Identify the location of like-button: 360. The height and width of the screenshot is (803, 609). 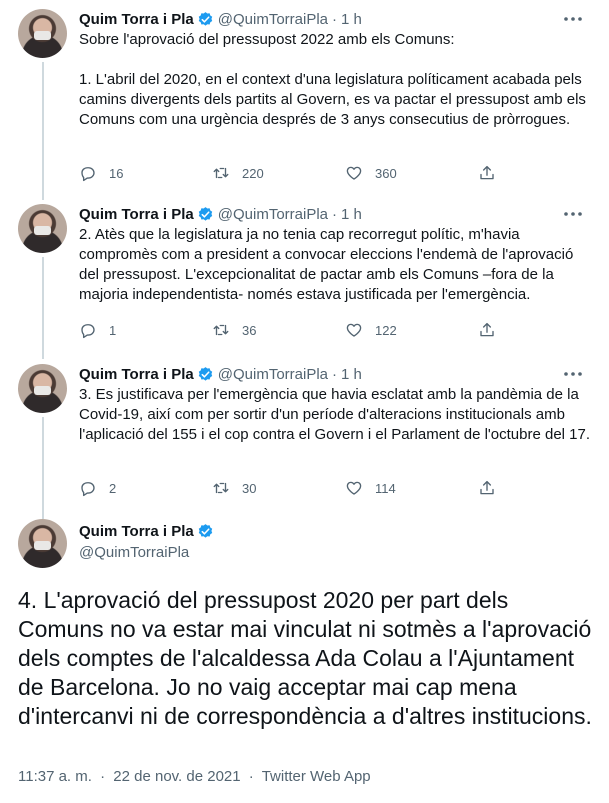
(411, 173).